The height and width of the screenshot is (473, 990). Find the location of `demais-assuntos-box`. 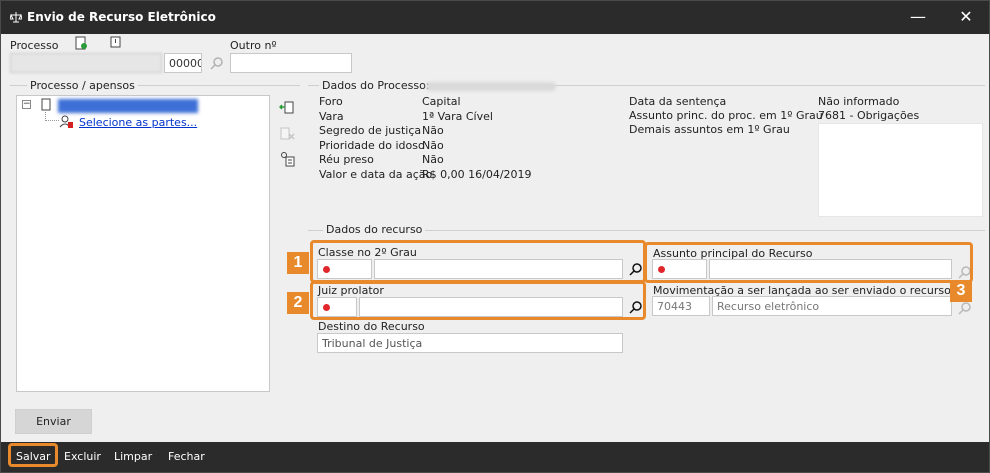

demais-assuntos-box is located at coordinates (900, 170).